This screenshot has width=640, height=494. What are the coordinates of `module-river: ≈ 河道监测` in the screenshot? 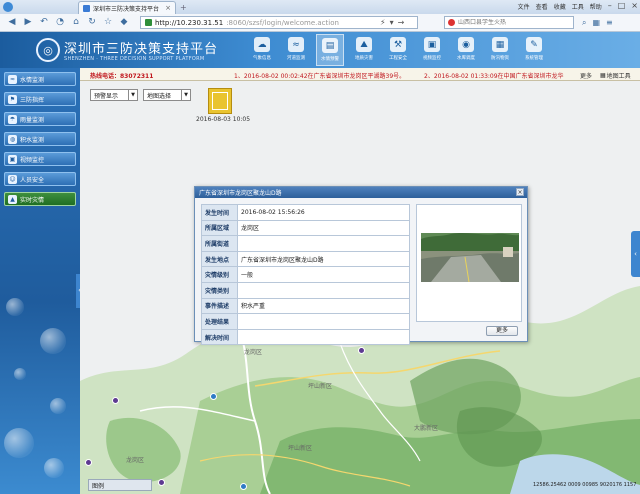 It's located at (296, 50).